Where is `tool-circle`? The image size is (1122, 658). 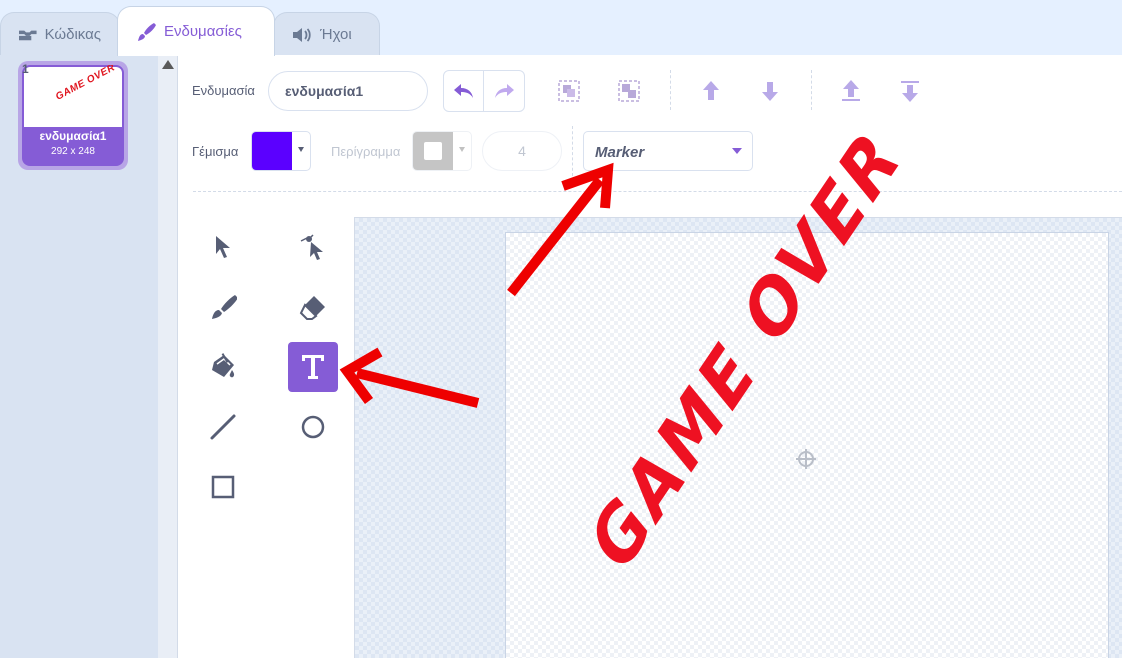 tool-circle is located at coordinates (313, 427).